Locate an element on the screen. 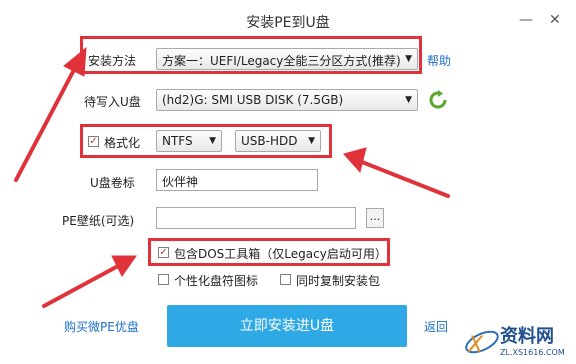  svg-text: X is located at coordinates (475, 345).